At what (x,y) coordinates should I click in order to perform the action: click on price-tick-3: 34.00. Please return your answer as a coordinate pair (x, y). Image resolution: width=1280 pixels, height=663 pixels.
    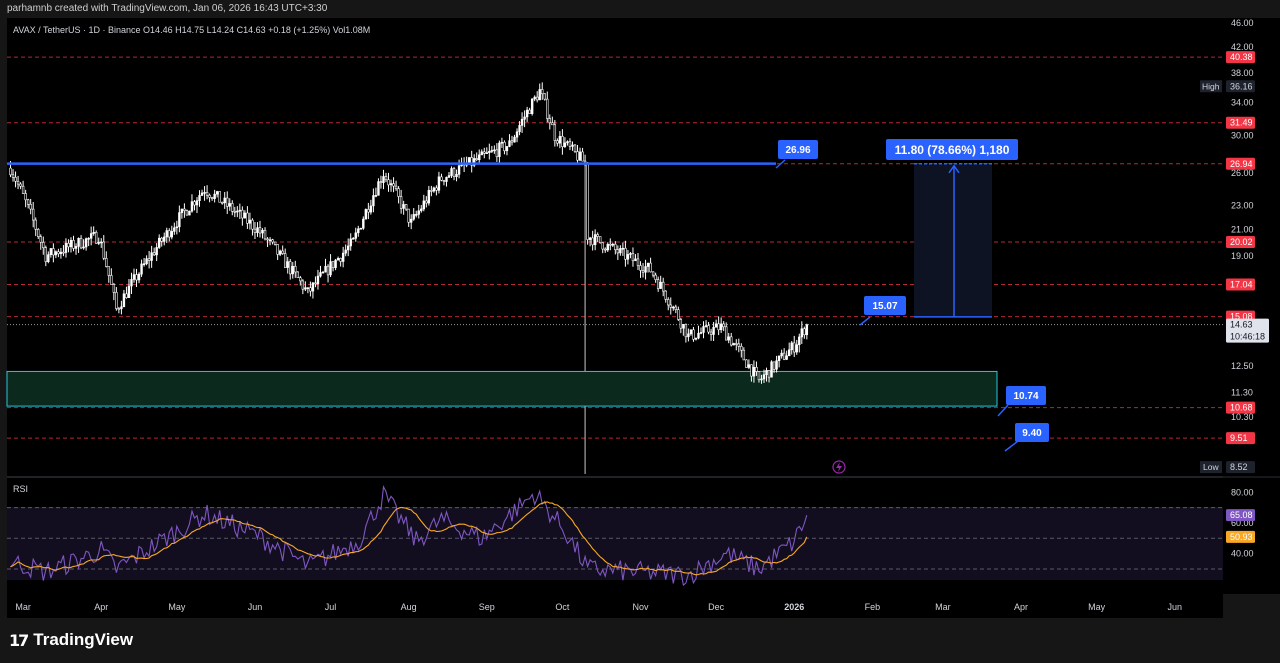
    Looking at the image, I should click on (1242, 102).